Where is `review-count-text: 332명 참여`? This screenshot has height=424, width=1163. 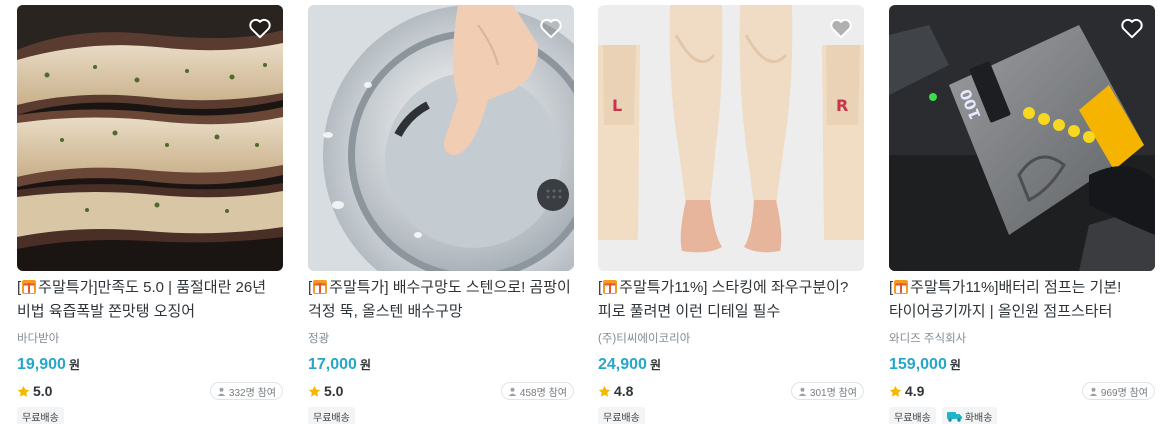 review-count-text: 332명 참여 is located at coordinates (252, 393).